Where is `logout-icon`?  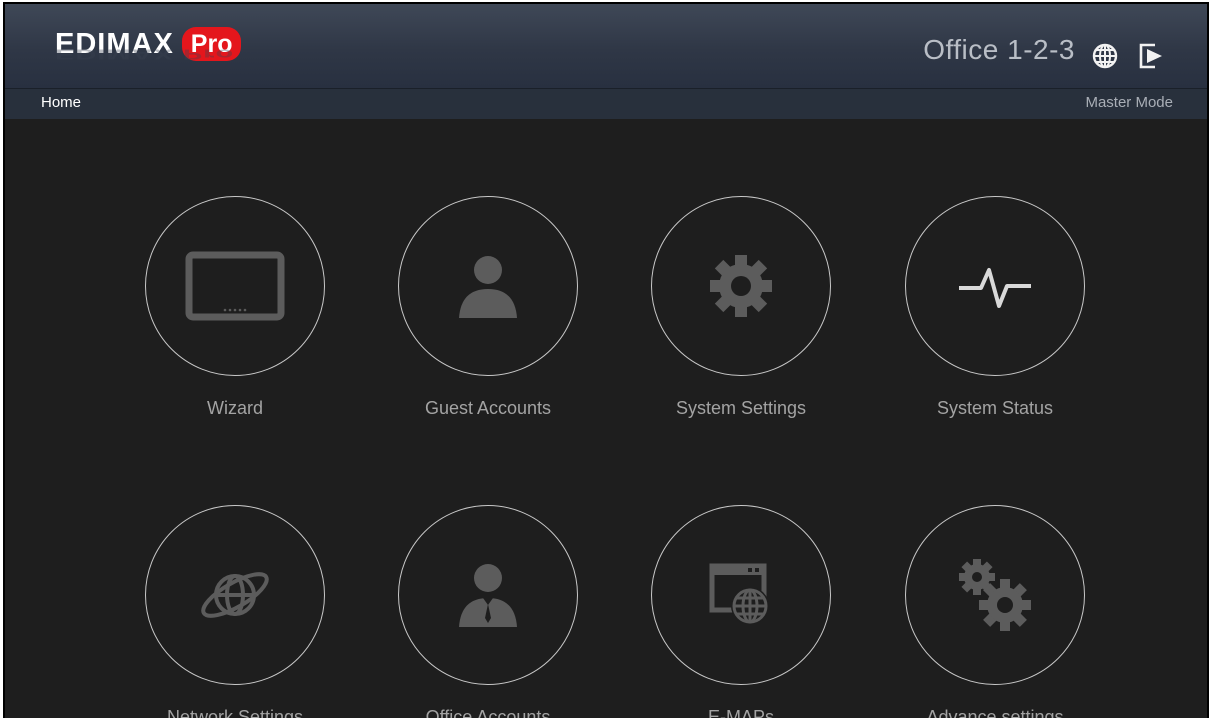 logout-icon is located at coordinates (1151, 56).